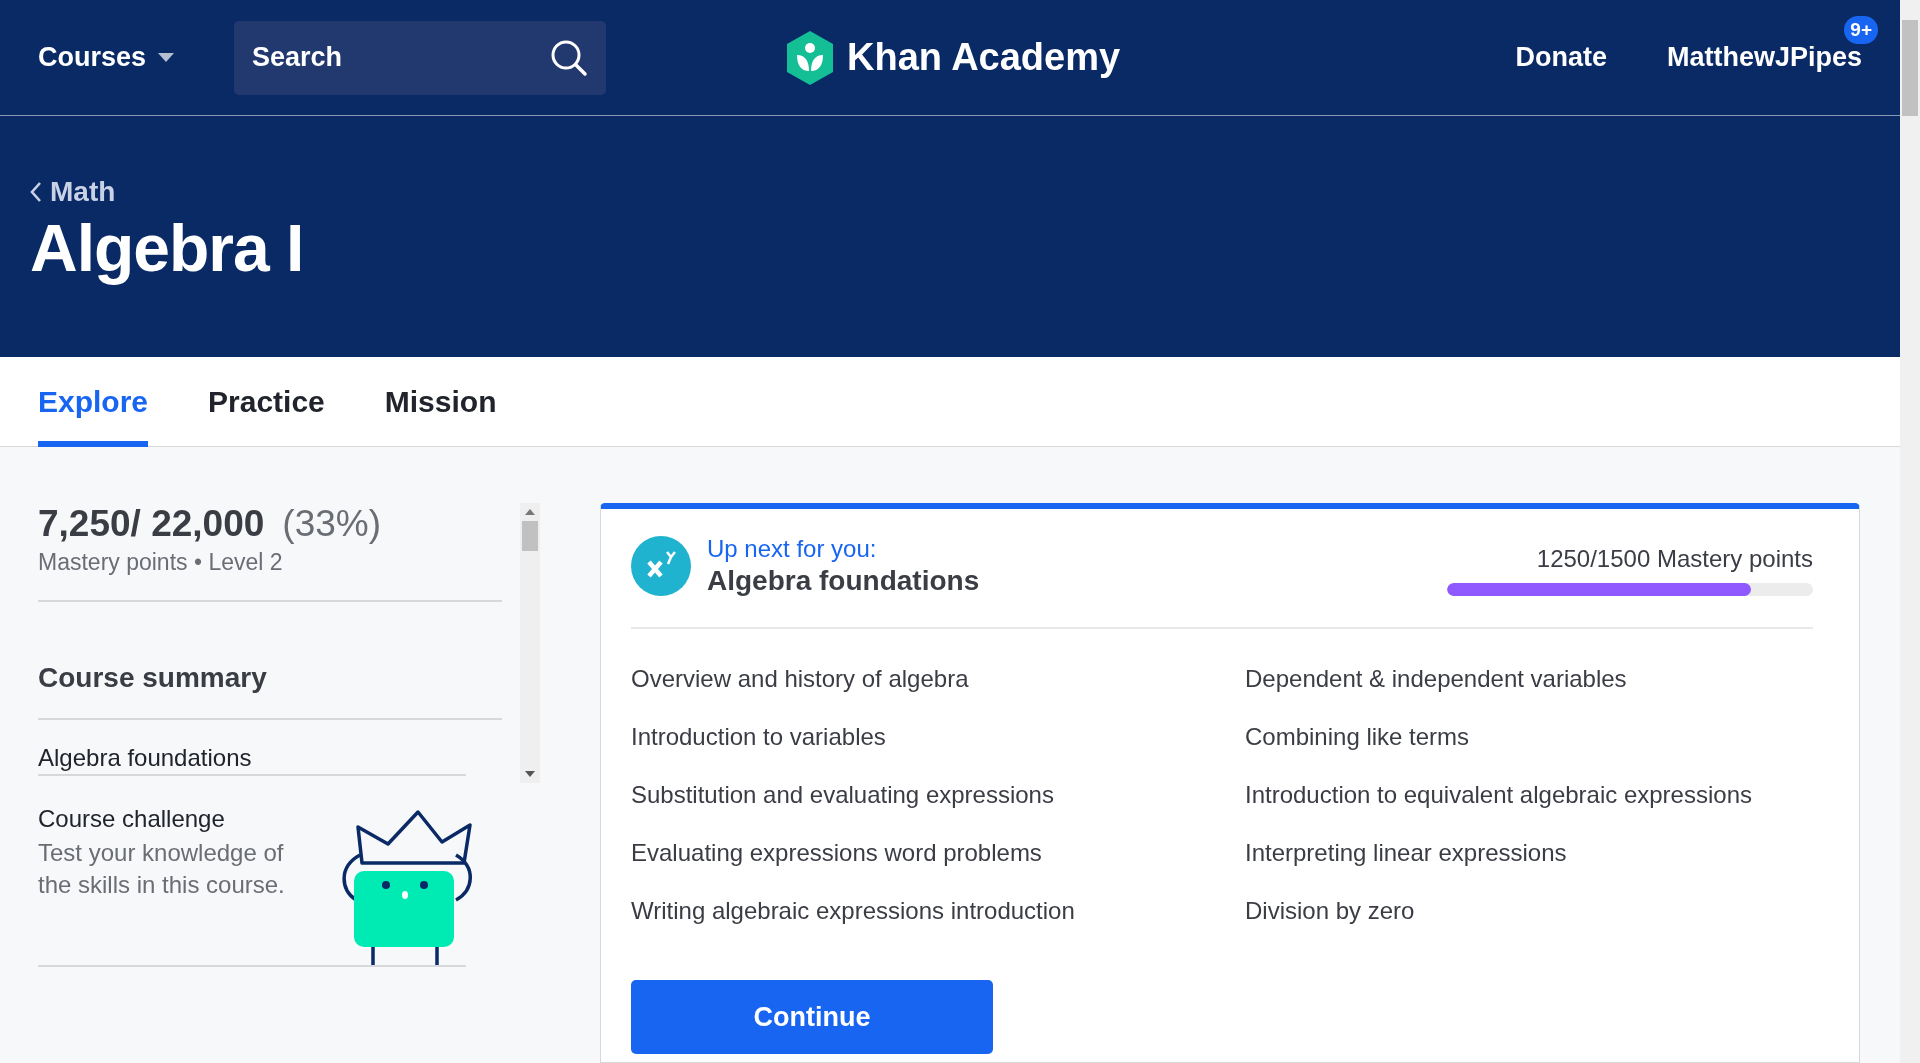 The image size is (1920, 1063). What do you see at coordinates (93, 402) in the screenshot?
I see `tab: Explore` at bounding box center [93, 402].